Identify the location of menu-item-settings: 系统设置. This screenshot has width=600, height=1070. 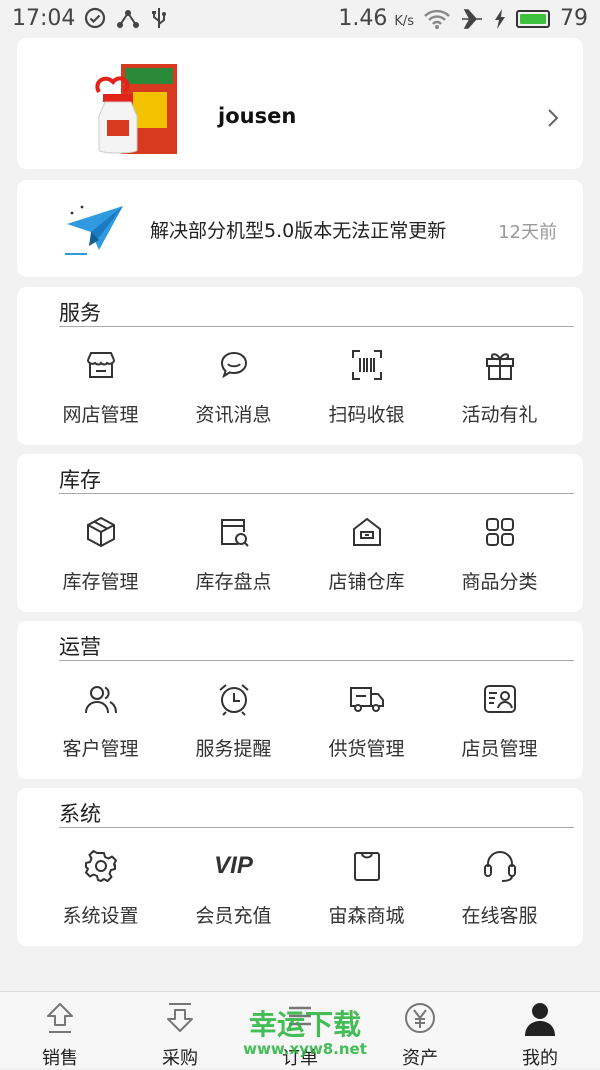
(100, 888).